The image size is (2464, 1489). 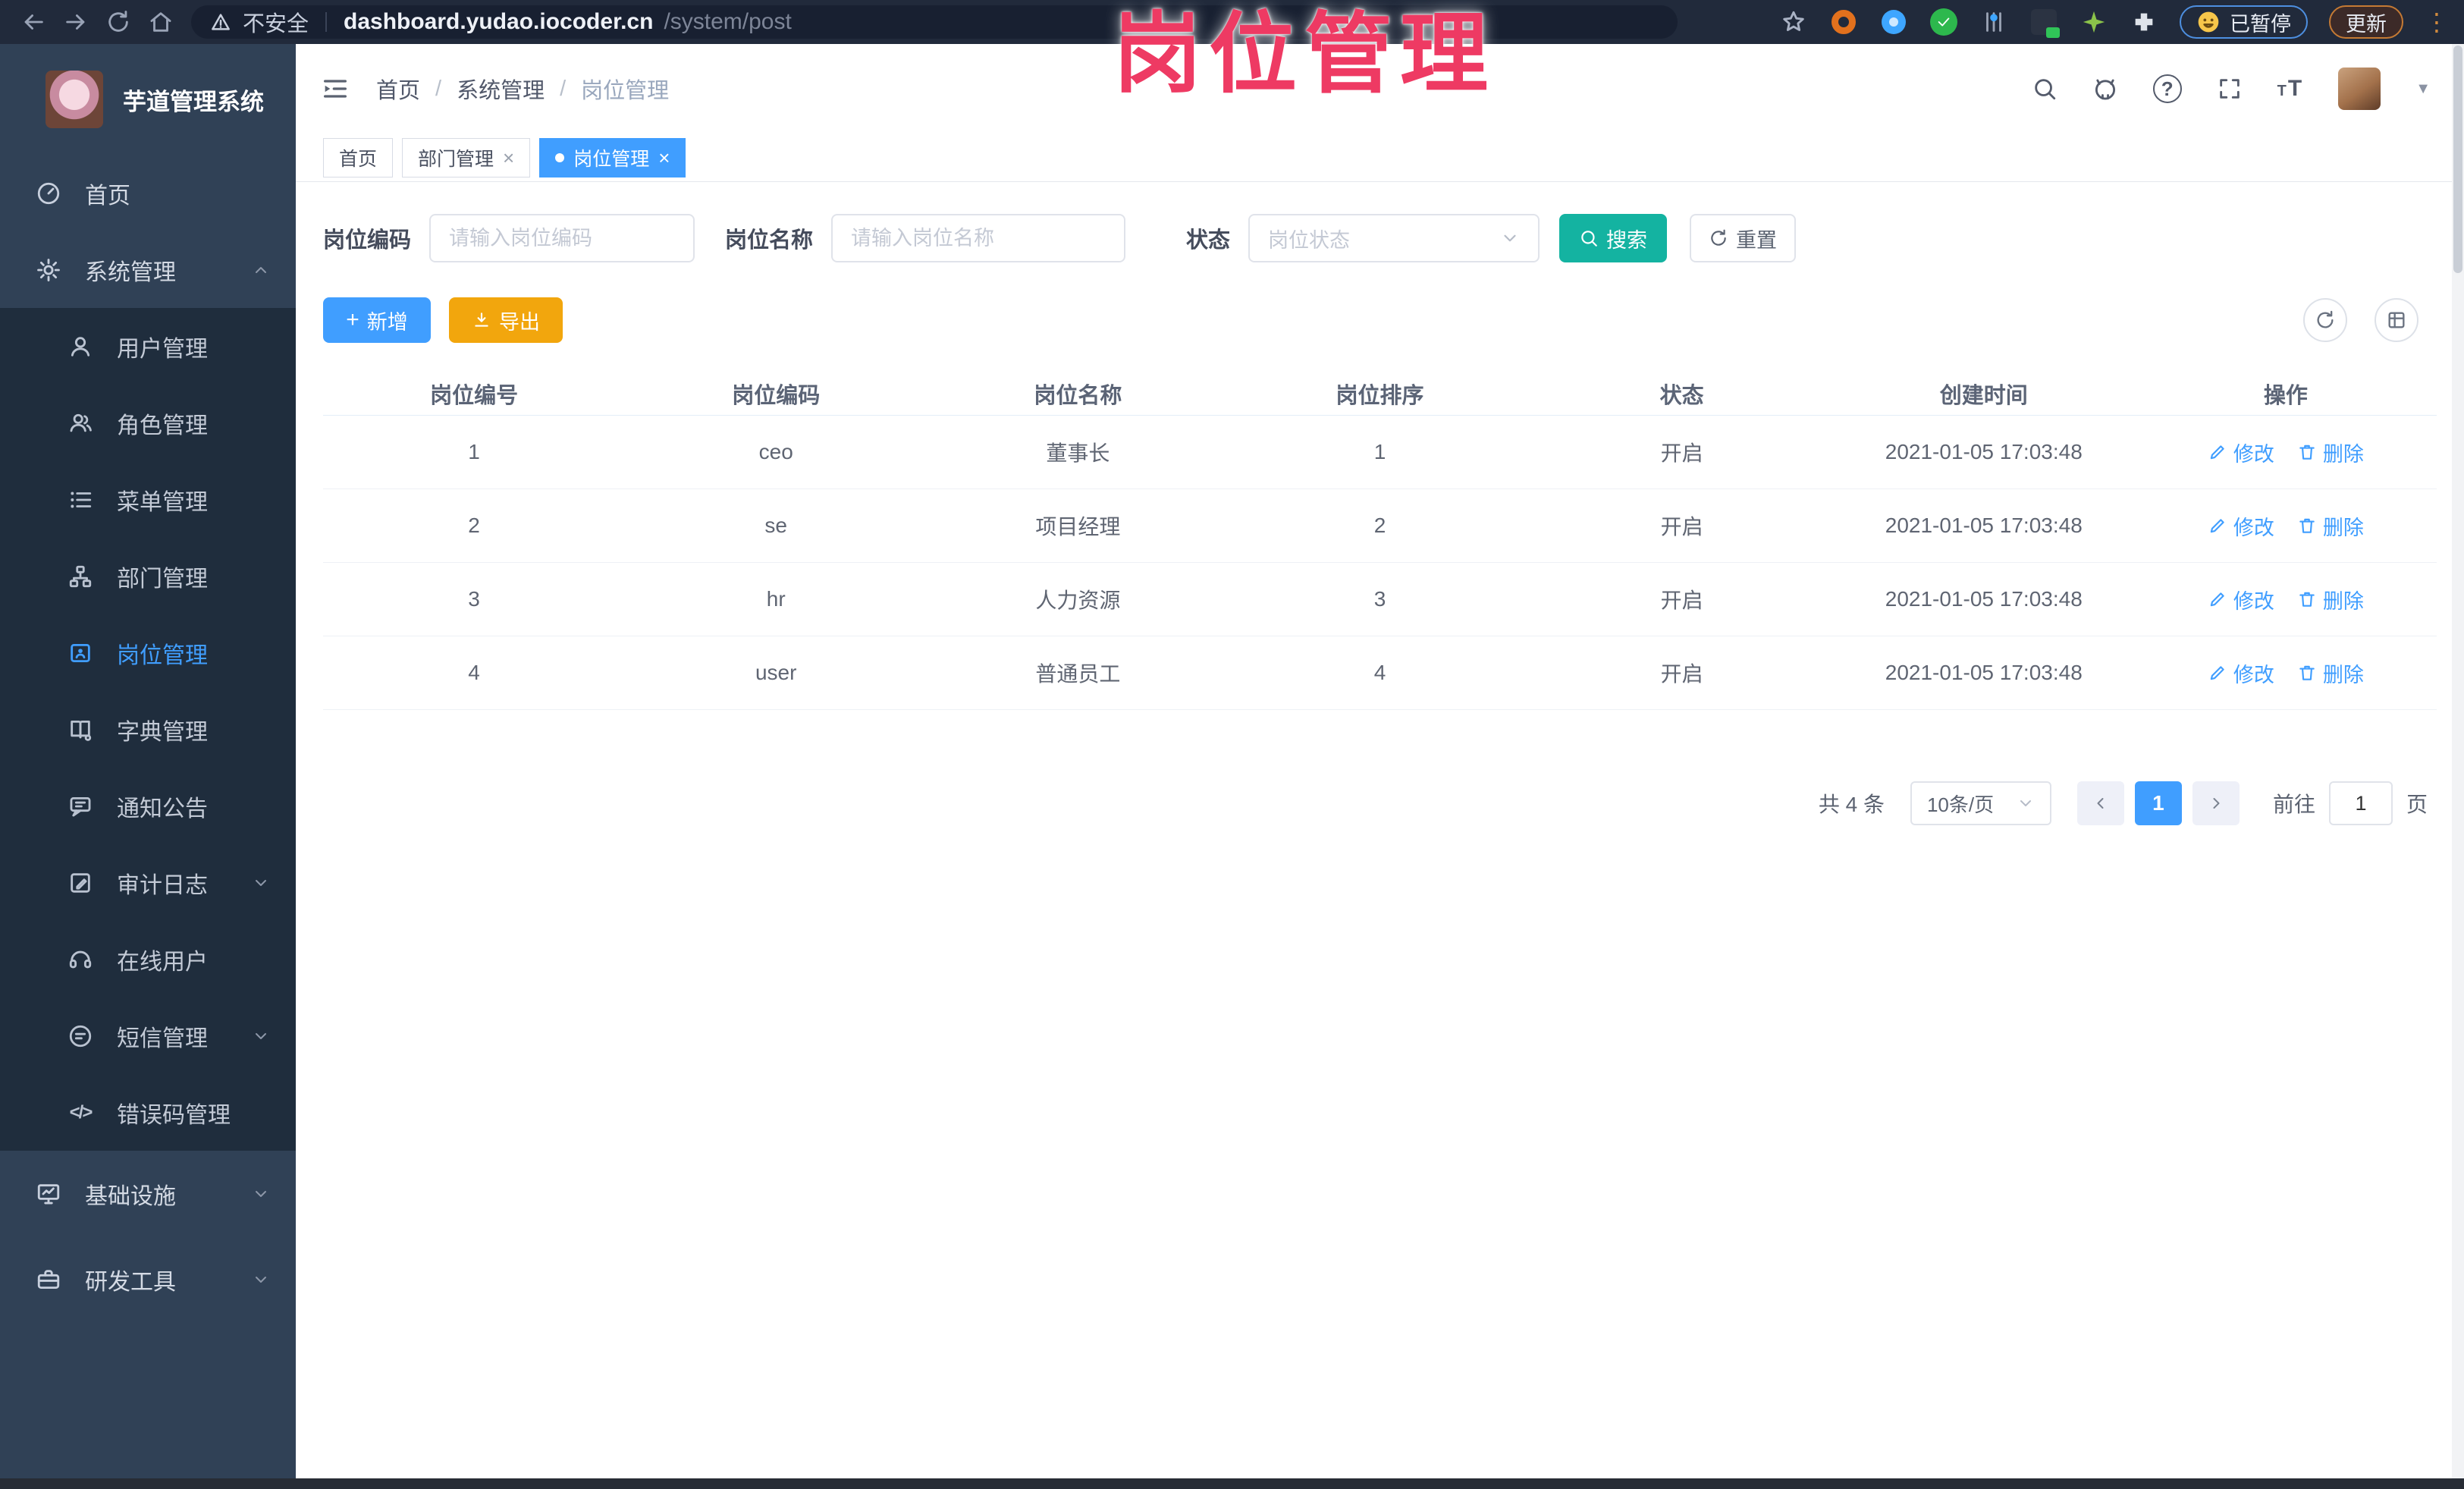 What do you see at coordinates (33, 22) in the screenshot?
I see `back-icon` at bounding box center [33, 22].